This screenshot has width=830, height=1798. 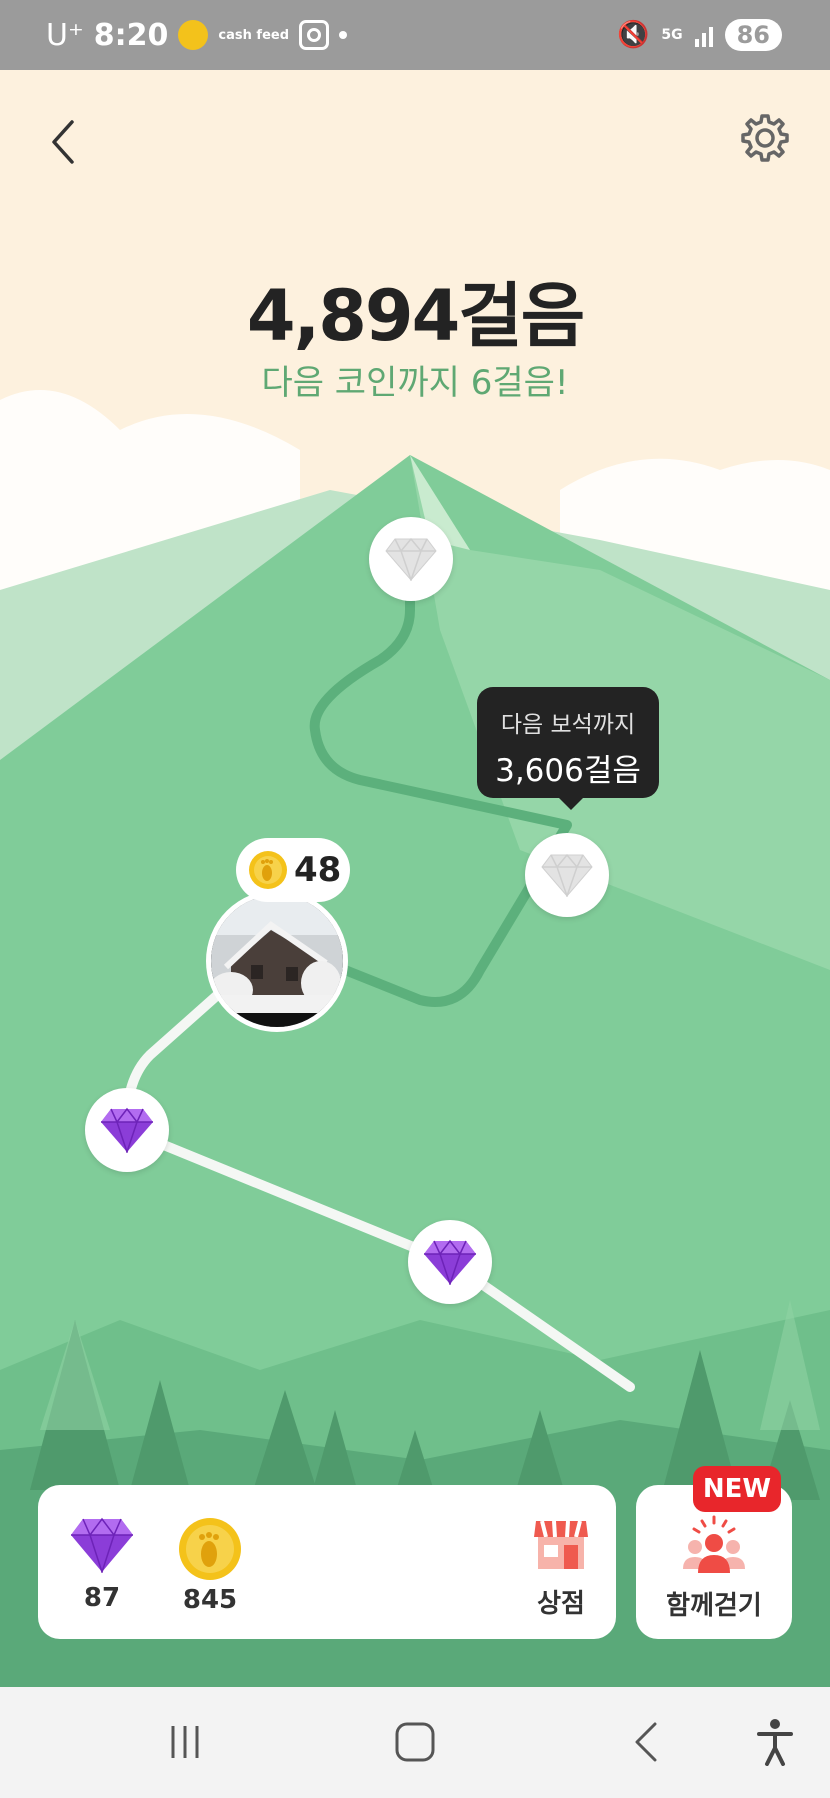 I want to click on system-back-button, so click(x=647, y=1742).